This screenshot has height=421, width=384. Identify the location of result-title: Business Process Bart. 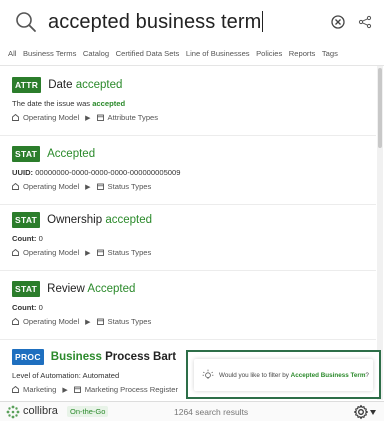
(113, 357).